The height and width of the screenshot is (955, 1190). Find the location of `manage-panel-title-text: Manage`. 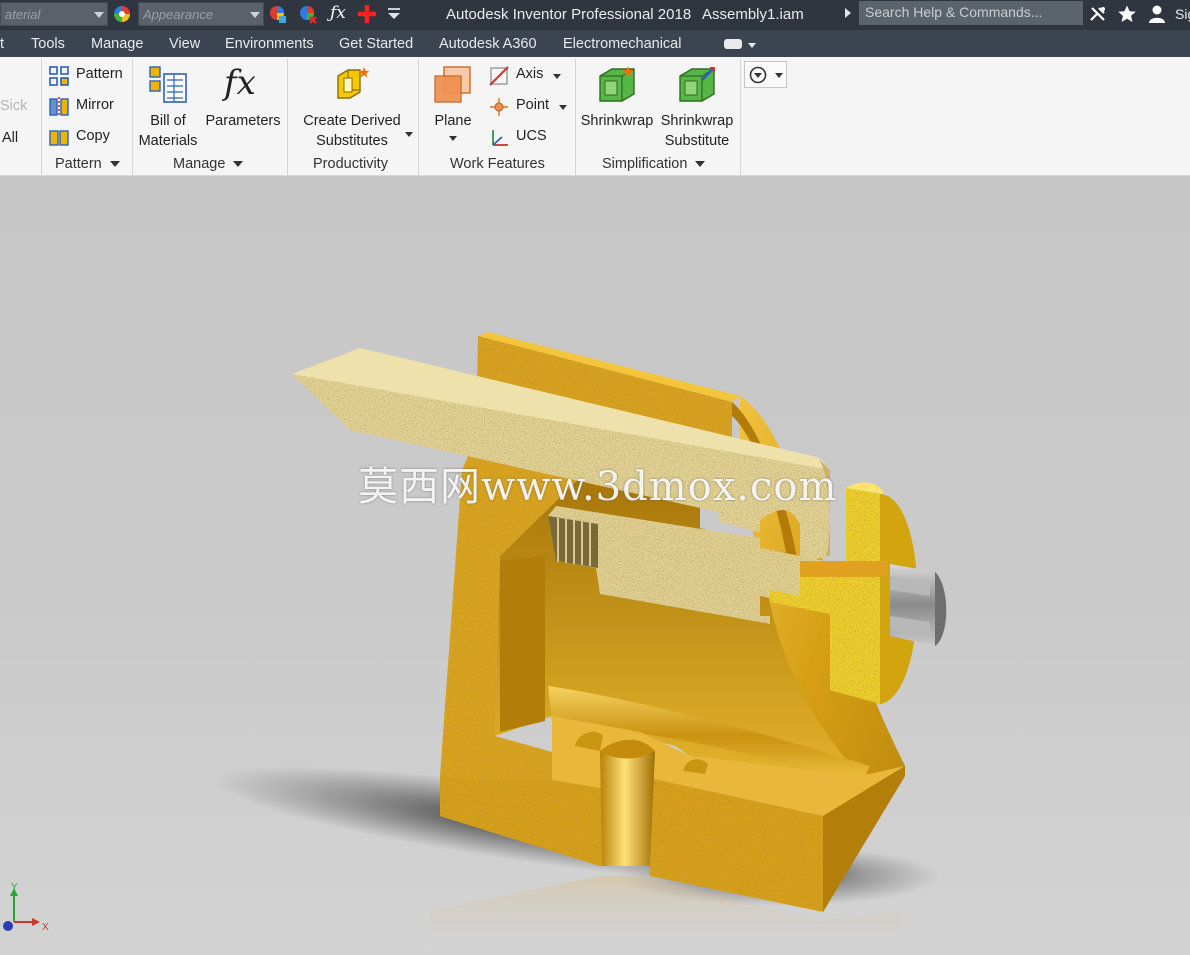

manage-panel-title-text: Manage is located at coordinates (199, 164).